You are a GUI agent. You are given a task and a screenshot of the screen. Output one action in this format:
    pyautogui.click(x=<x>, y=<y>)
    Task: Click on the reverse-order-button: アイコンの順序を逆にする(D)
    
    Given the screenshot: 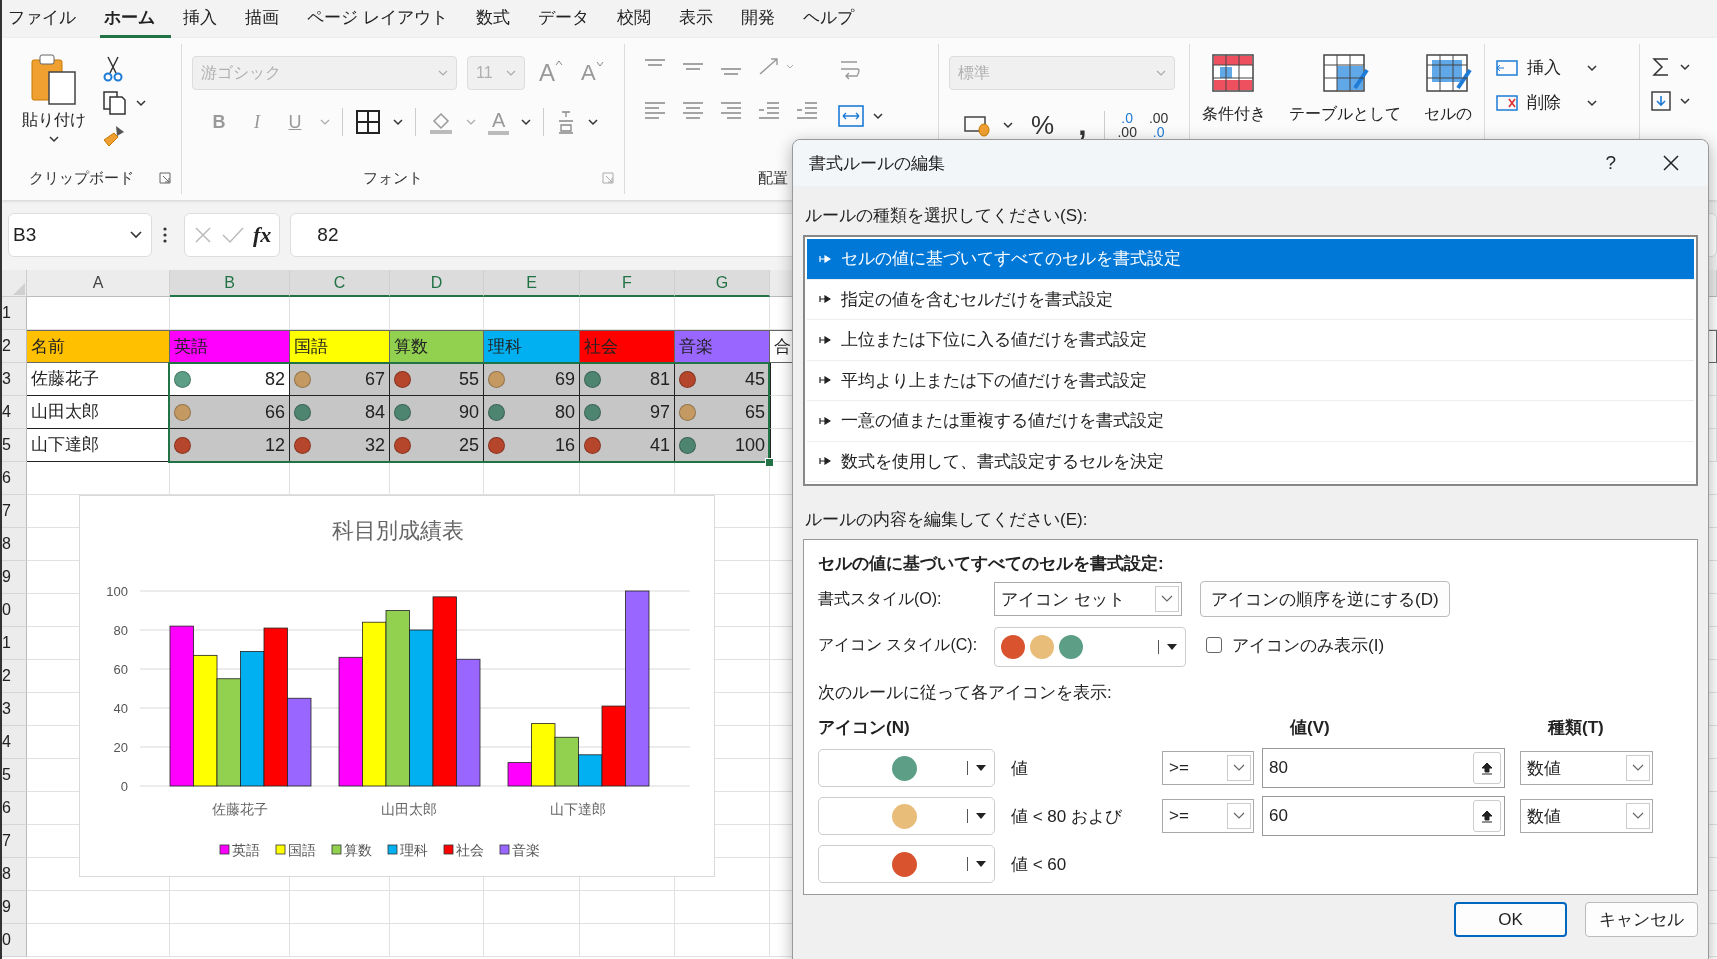 What is the action you would take?
    pyautogui.click(x=1325, y=599)
    